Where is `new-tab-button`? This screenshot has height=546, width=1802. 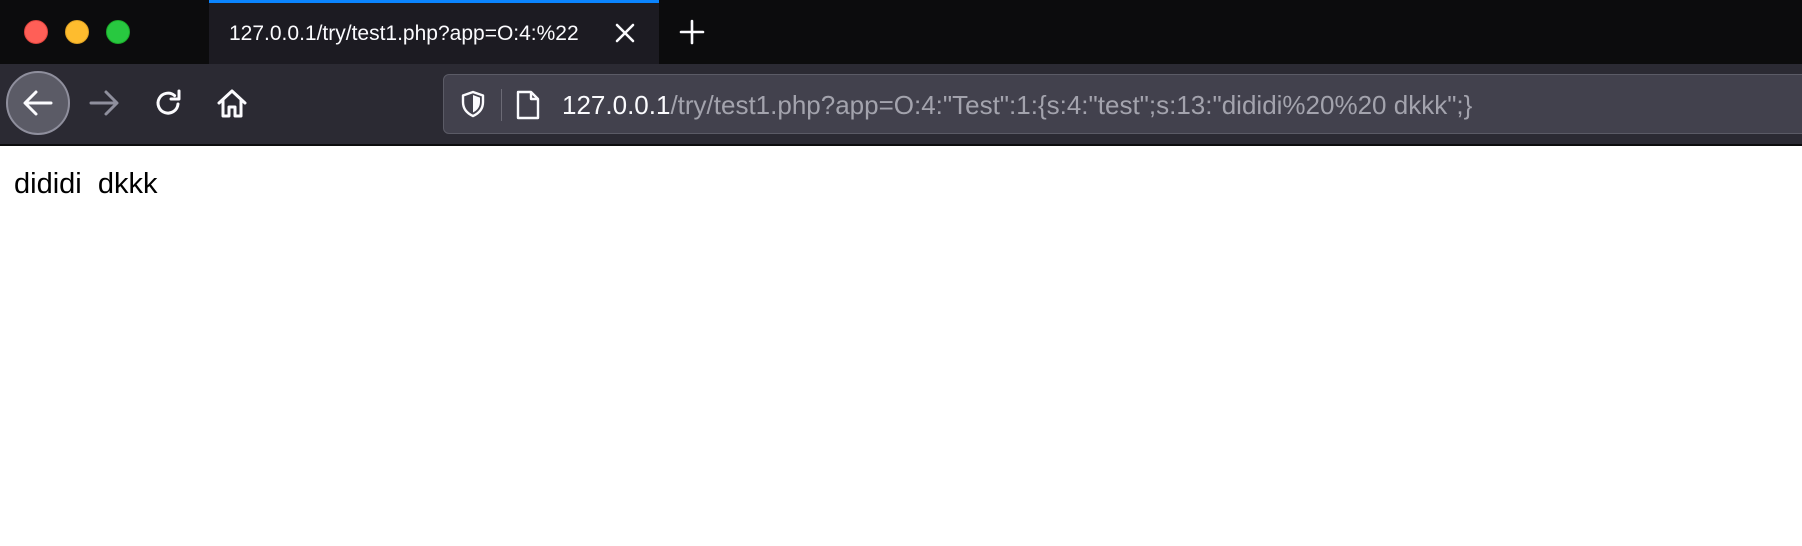
new-tab-button is located at coordinates (692, 32).